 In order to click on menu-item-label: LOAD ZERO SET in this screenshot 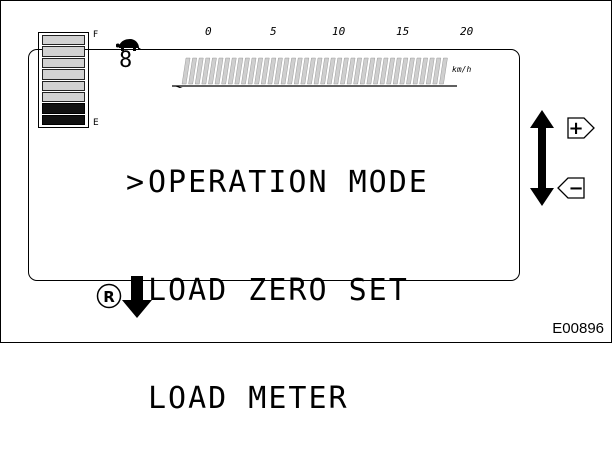, I will do `click(278, 290)`.